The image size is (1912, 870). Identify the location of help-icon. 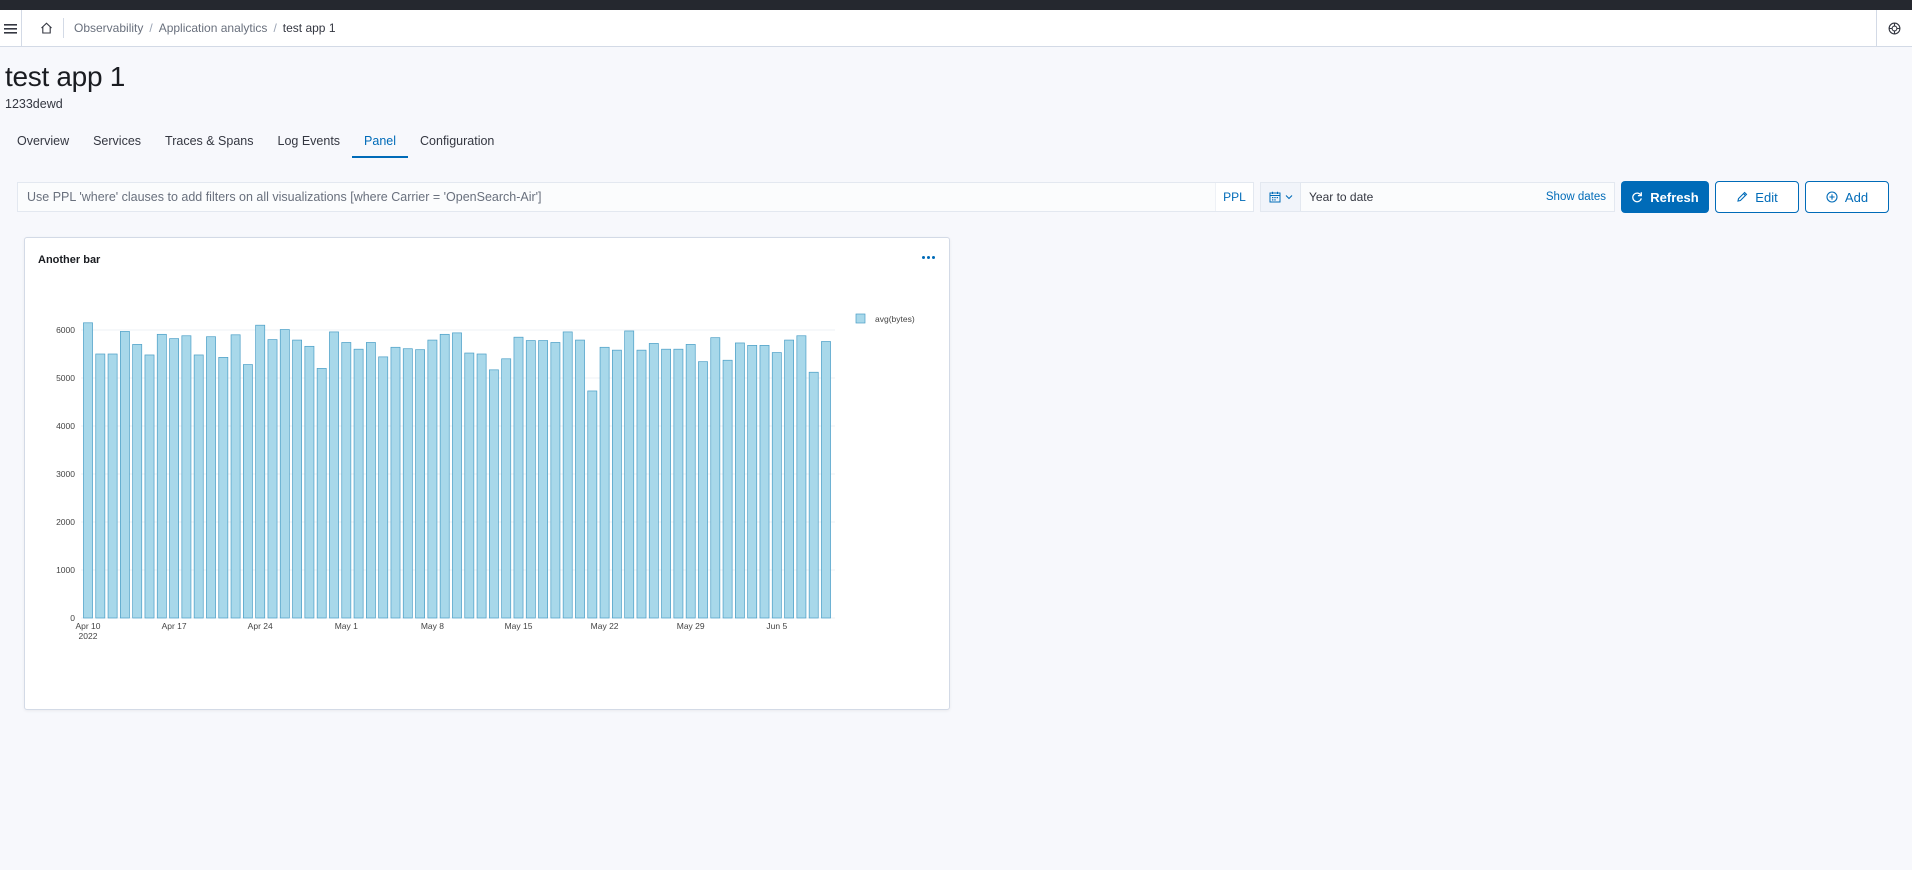
(1894, 28).